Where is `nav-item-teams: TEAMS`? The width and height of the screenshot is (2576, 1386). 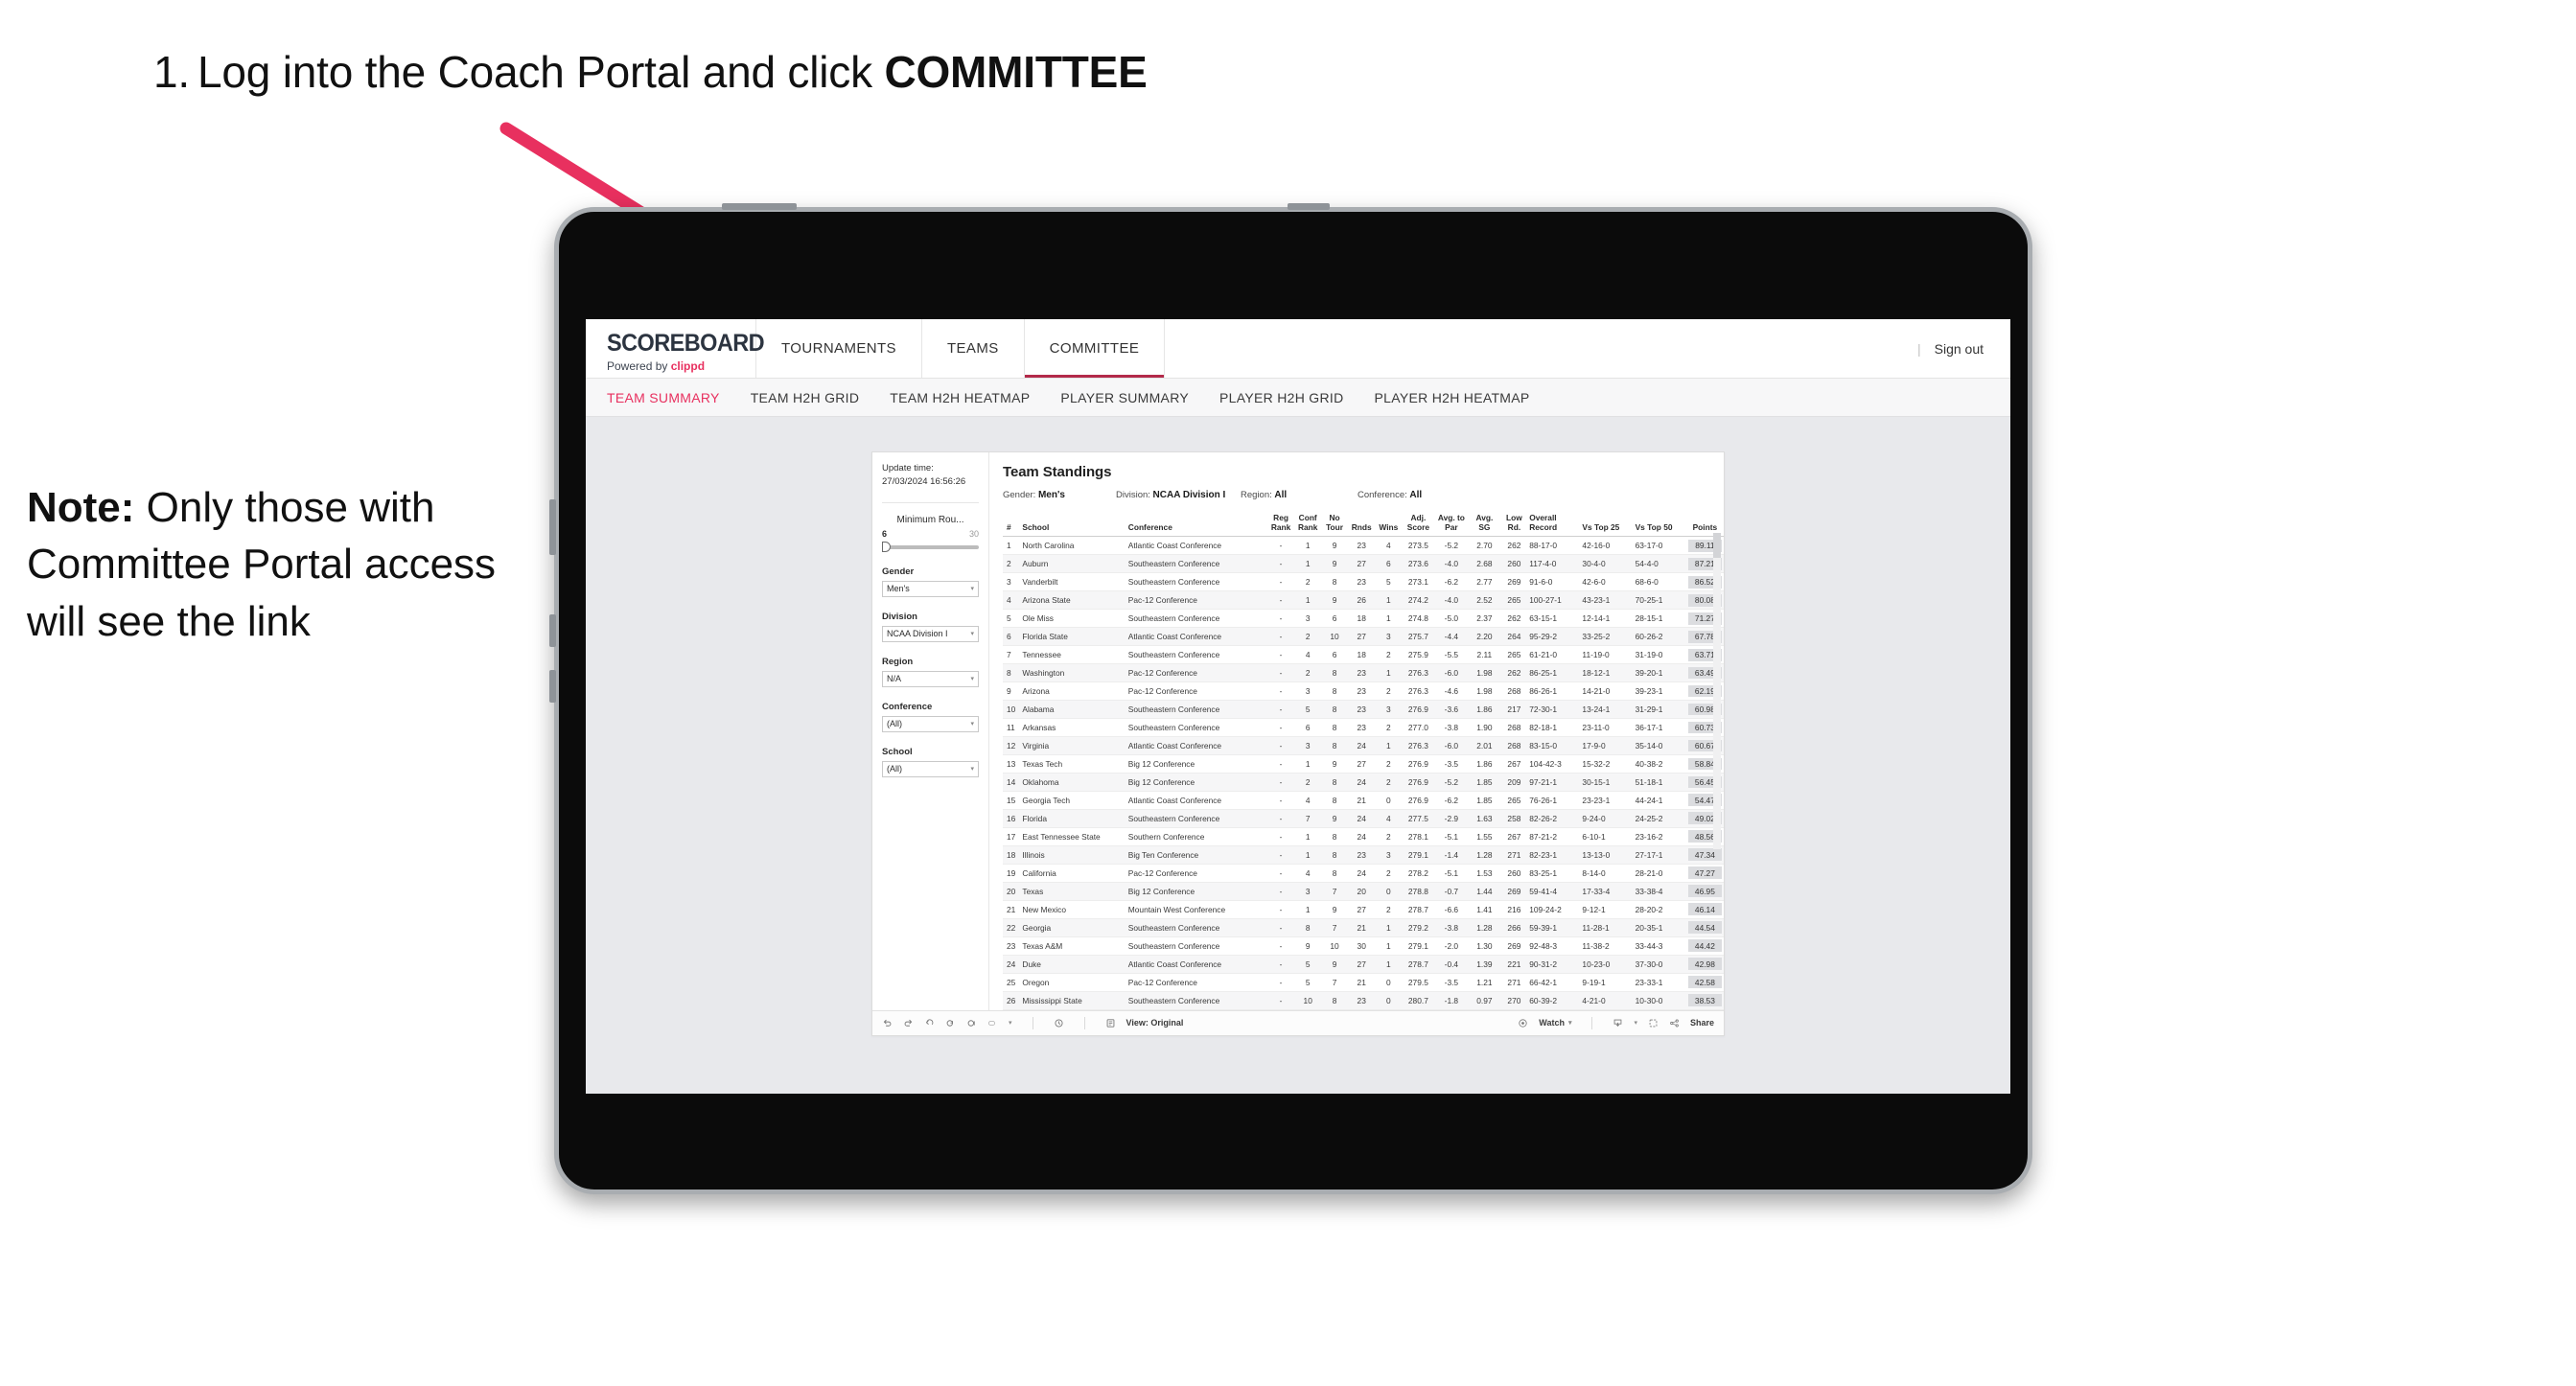
nav-item-teams: TEAMS is located at coordinates (974, 349).